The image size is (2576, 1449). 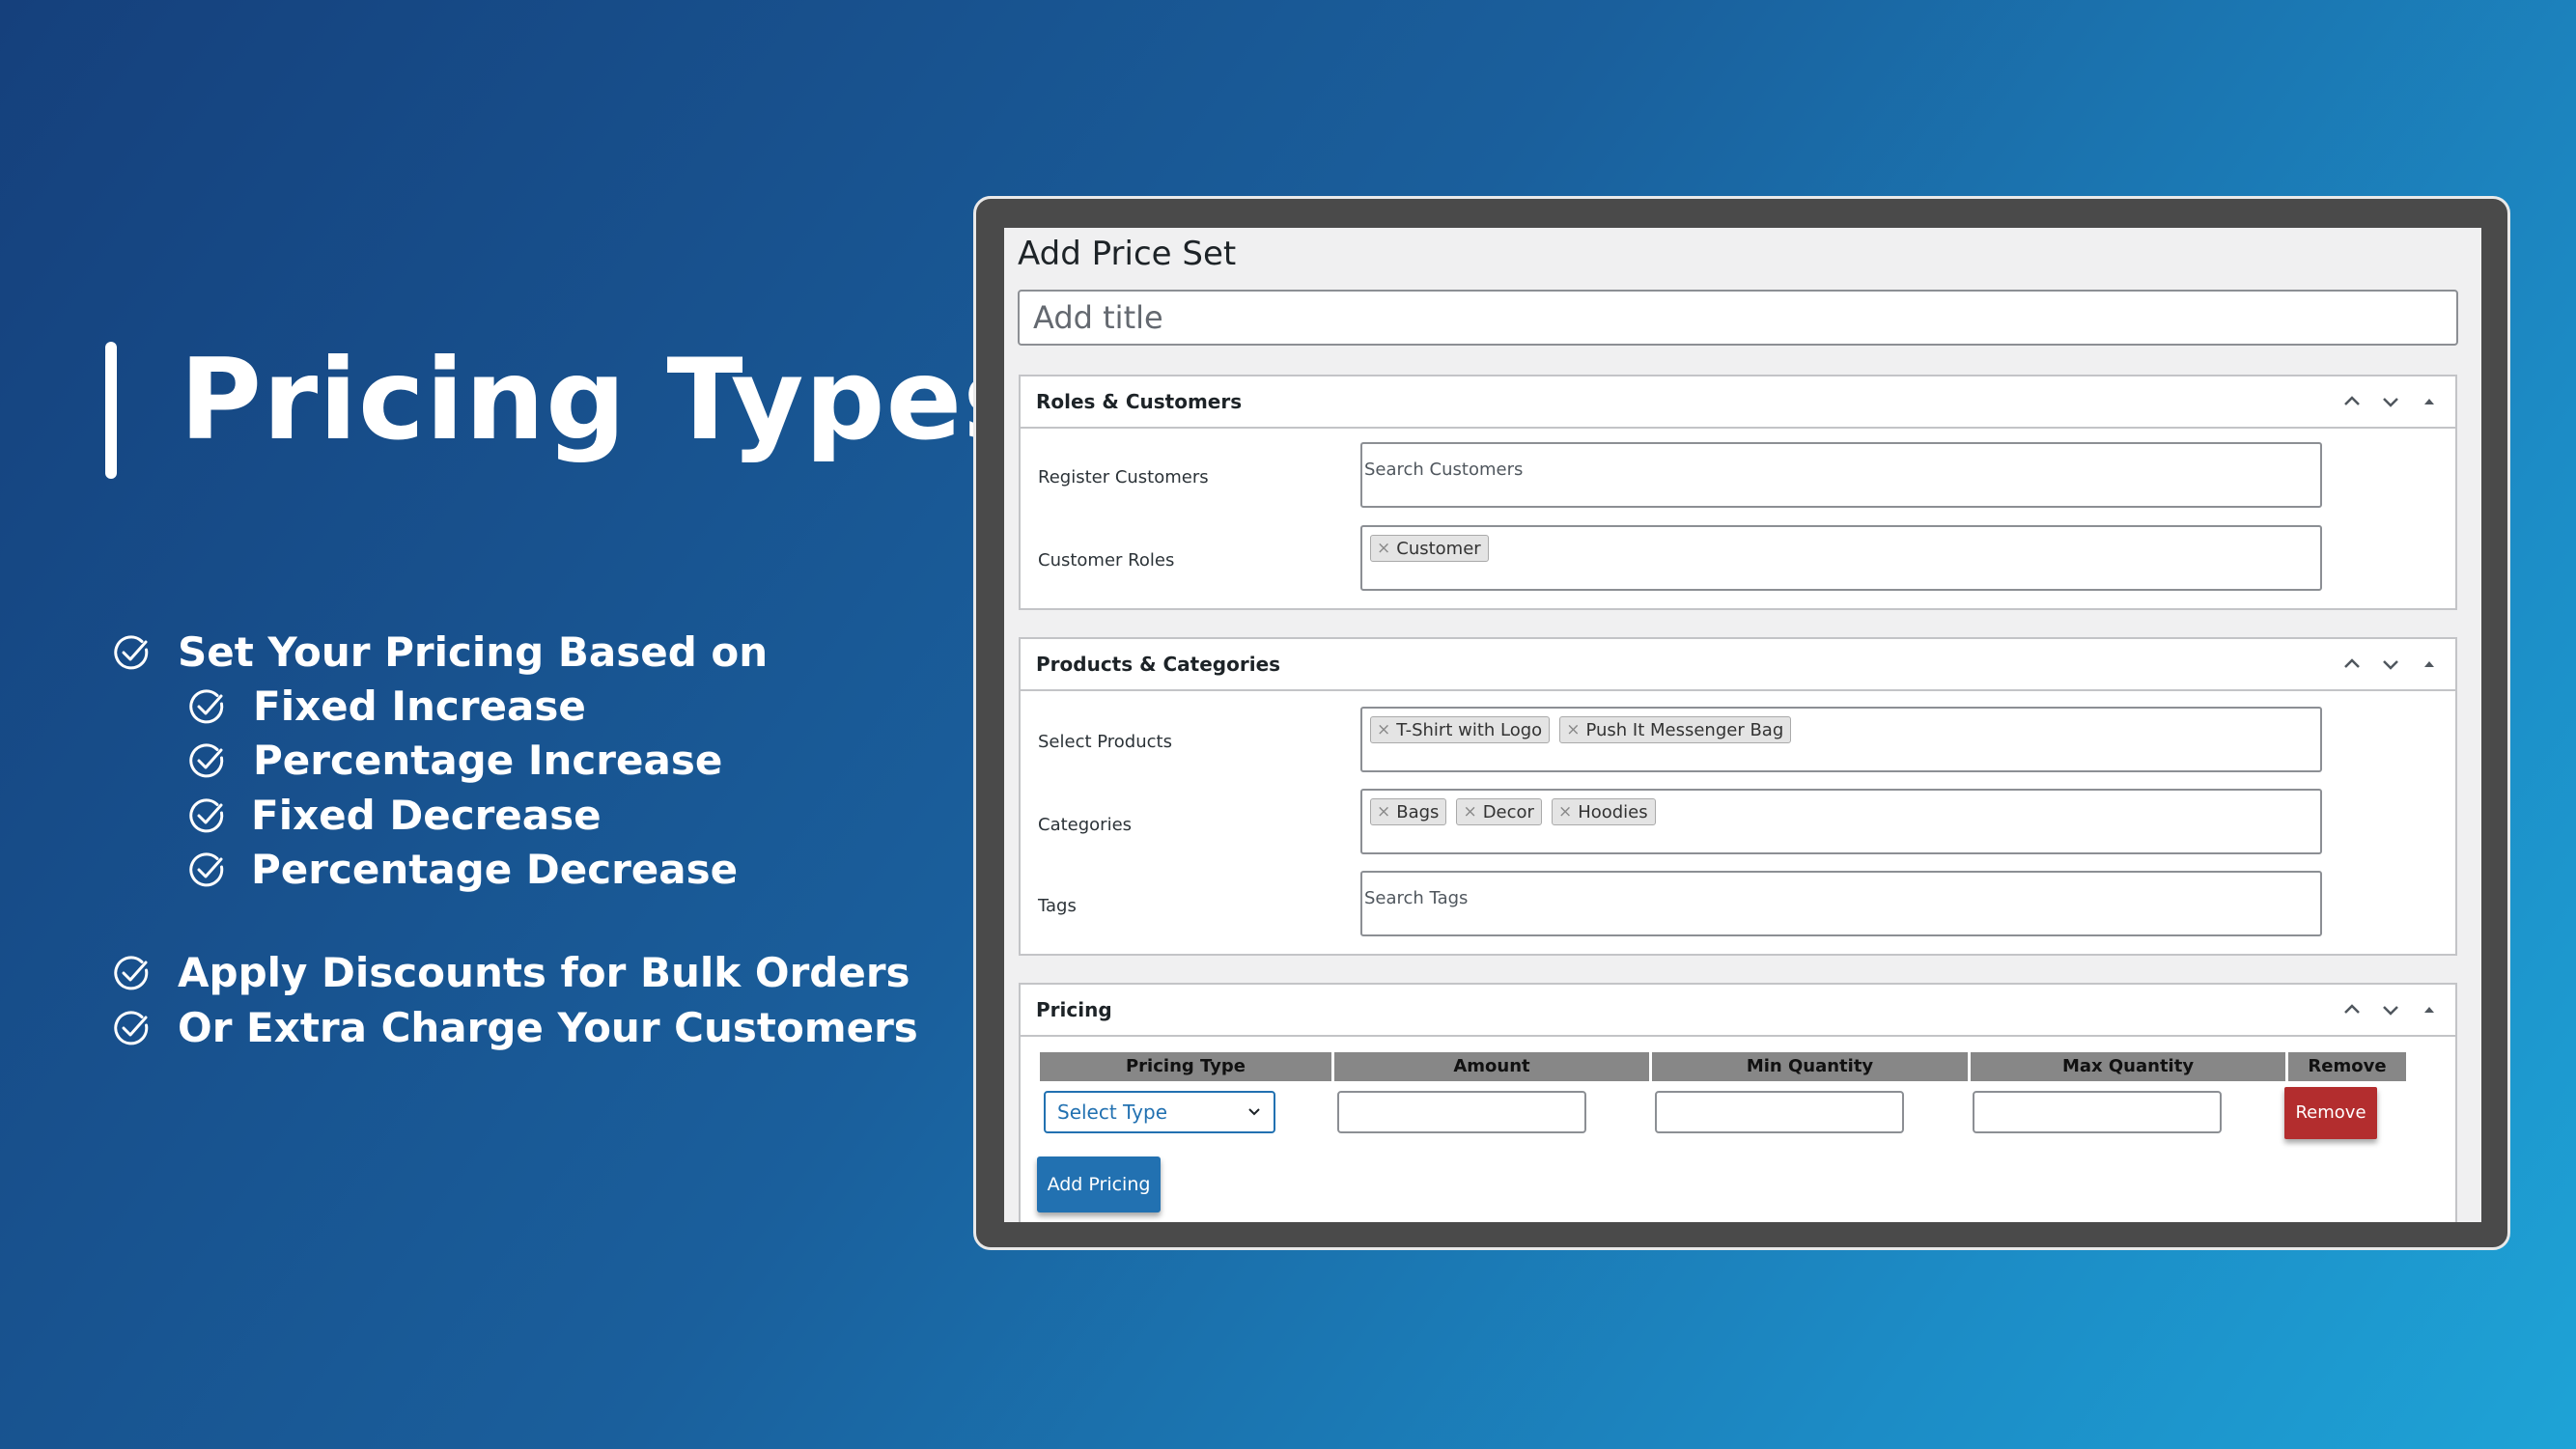 What do you see at coordinates (1738, 402) in the screenshot?
I see `box-header: Roles & Customers` at bounding box center [1738, 402].